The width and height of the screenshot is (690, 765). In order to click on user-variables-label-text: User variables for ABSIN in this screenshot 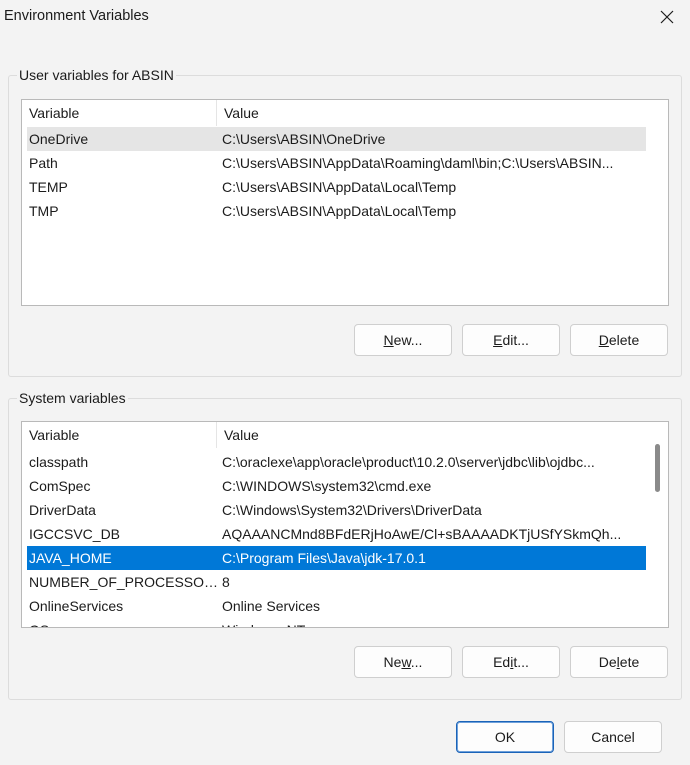, I will do `click(96, 75)`.